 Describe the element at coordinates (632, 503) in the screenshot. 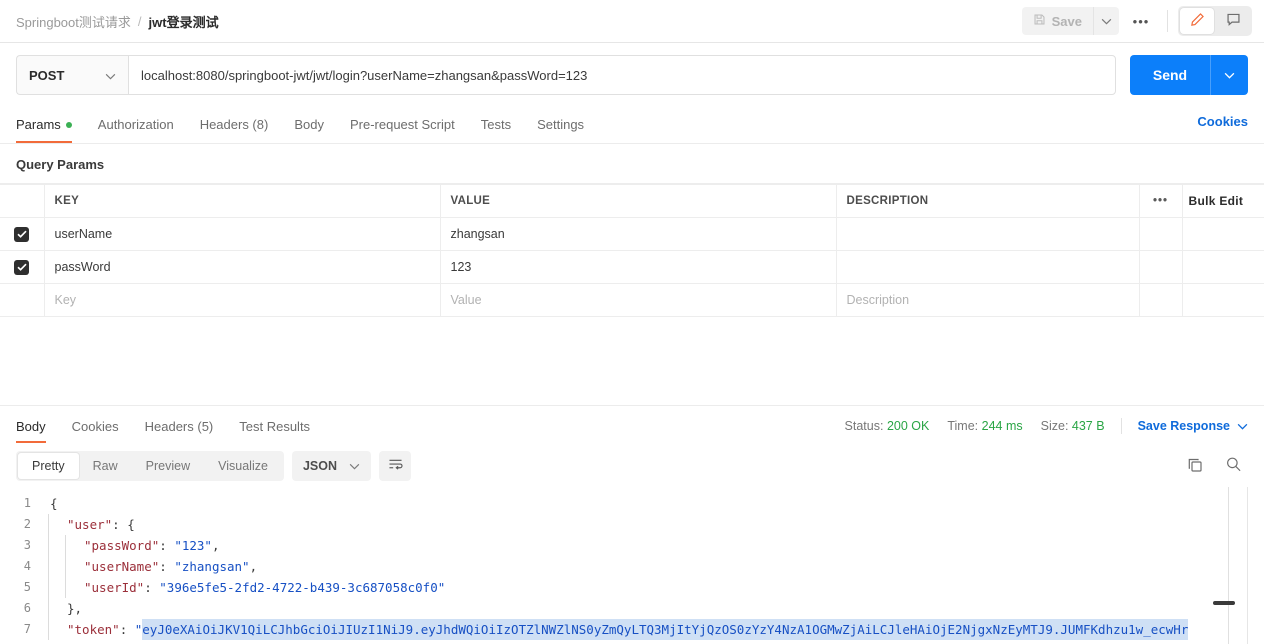

I see `code-line: 1{` at that location.